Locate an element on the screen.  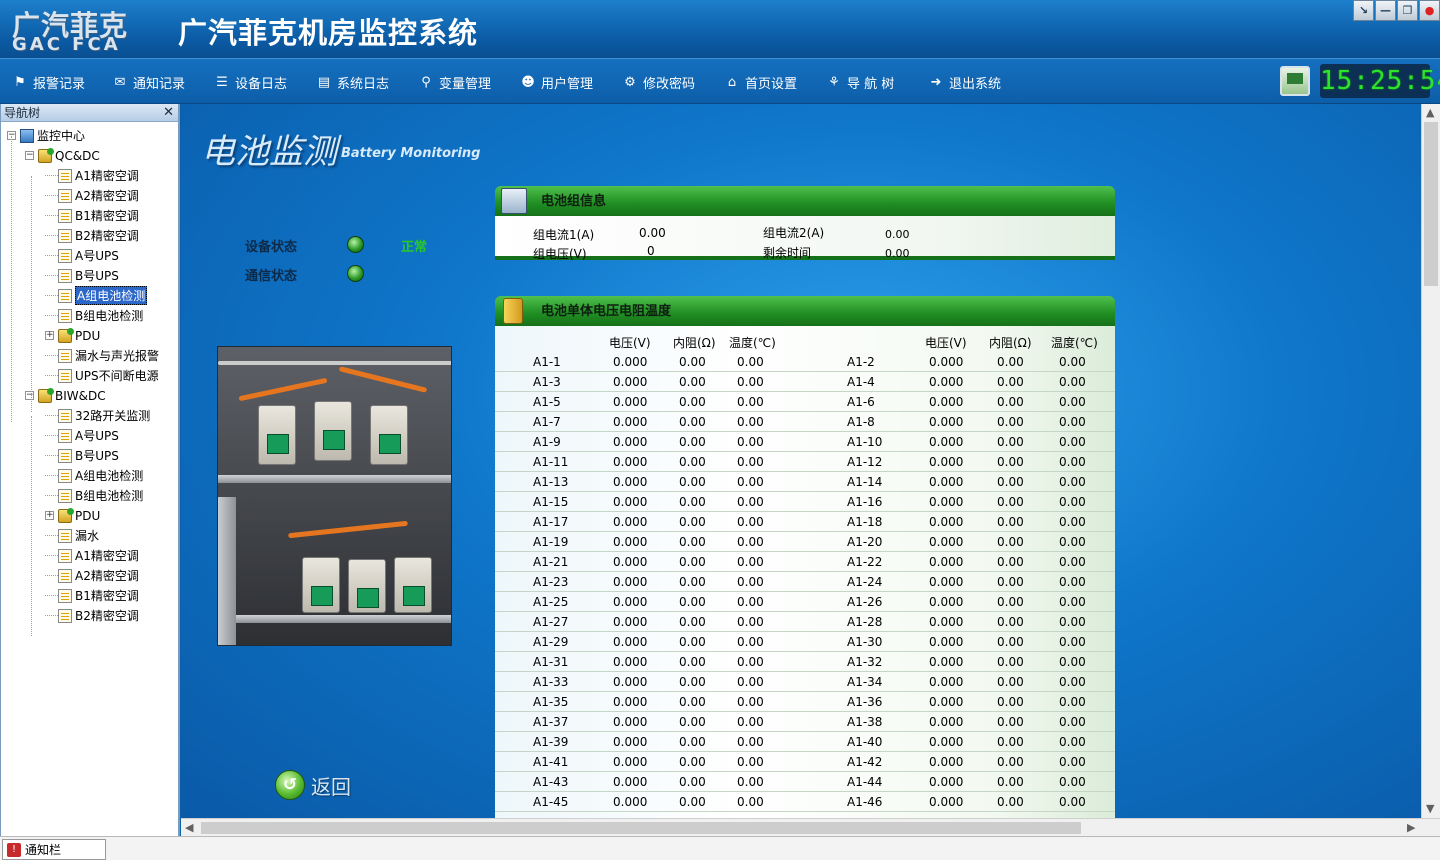
tree-node: − QC&DC is located at coordinates (62, 155).